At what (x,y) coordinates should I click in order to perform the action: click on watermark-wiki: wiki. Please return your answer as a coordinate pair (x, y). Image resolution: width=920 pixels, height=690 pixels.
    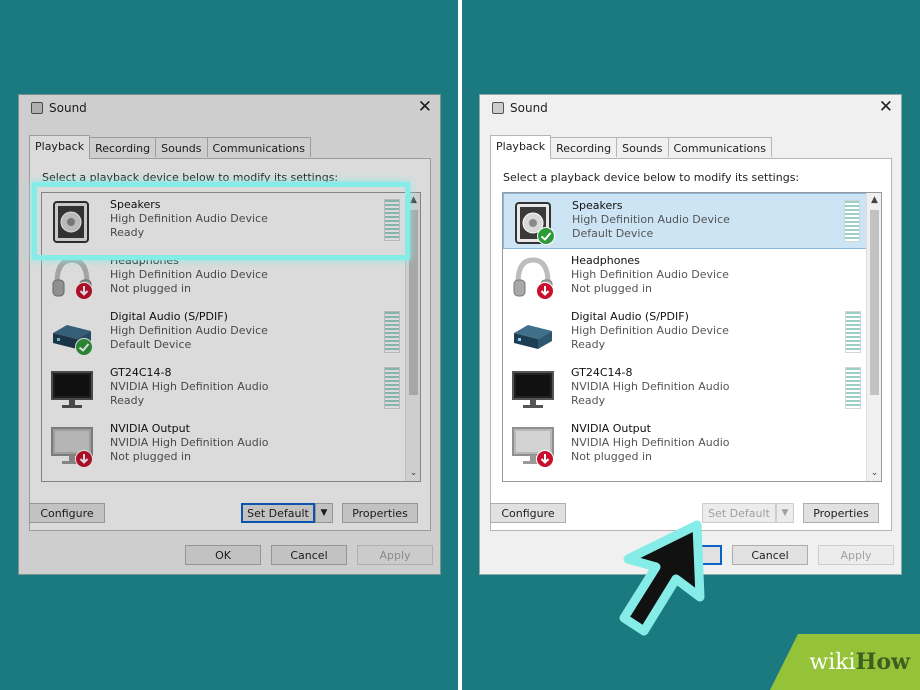
    Looking at the image, I should click on (832, 662).